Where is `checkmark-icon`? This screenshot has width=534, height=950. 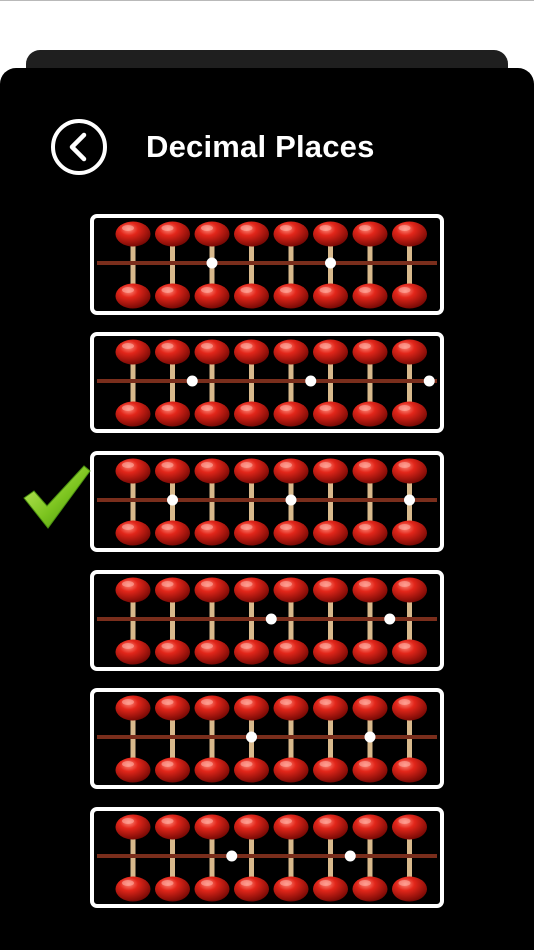
checkmark-icon is located at coordinates (57, 497).